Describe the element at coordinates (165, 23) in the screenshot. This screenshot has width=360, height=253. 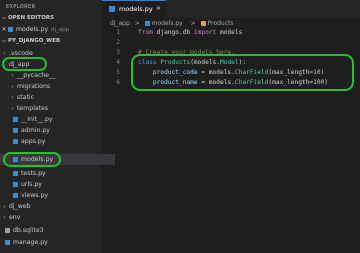
I see `breadcrumb-file: models.py` at that location.